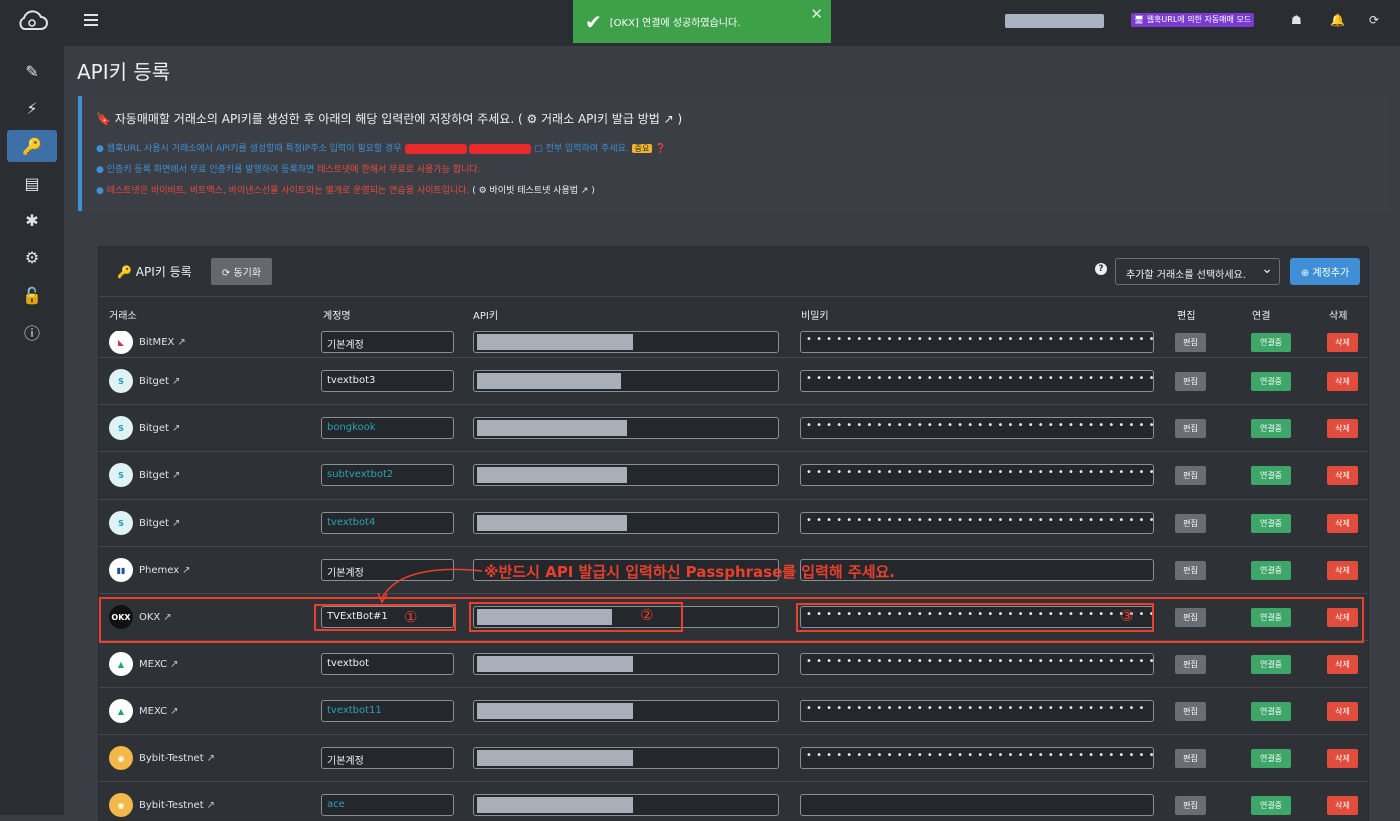  What do you see at coordinates (32, 295) in the screenshot?
I see `nav-unlock-icon: 🔓` at bounding box center [32, 295].